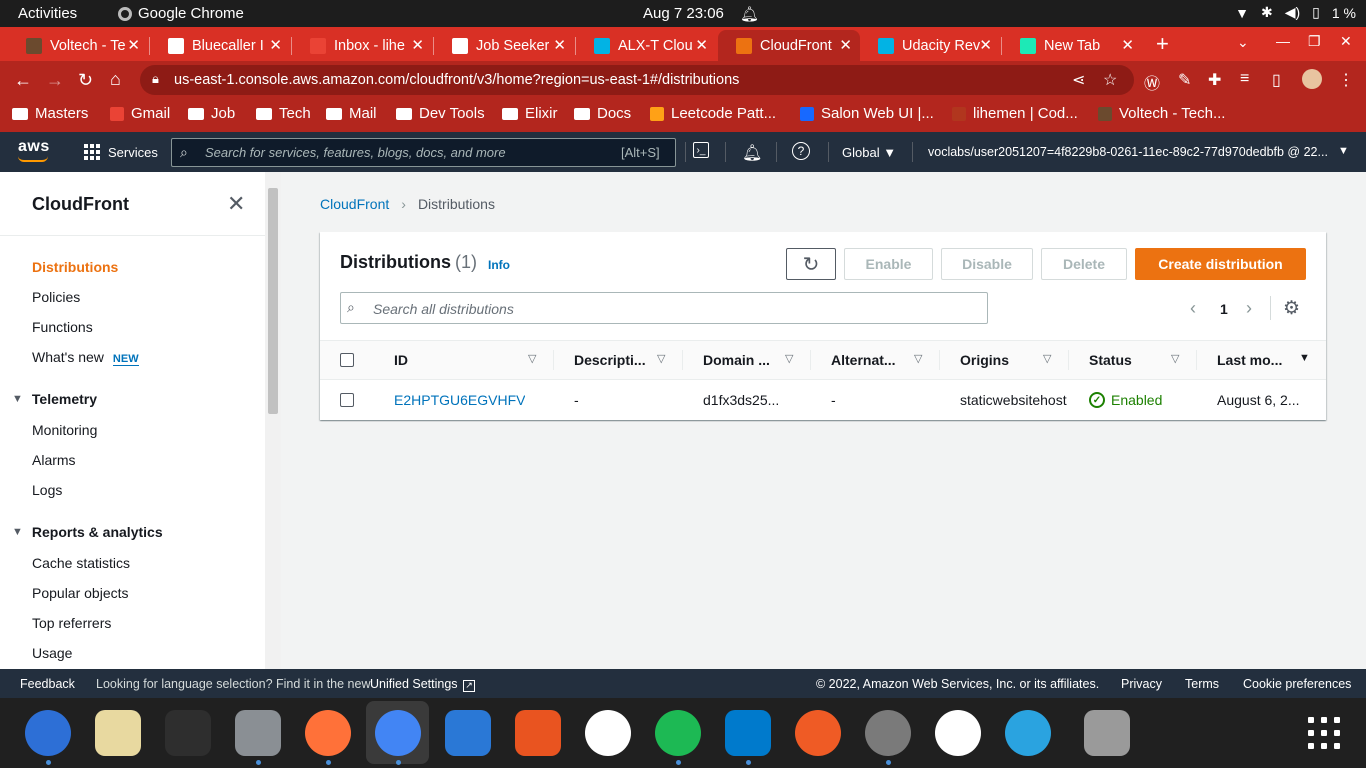  What do you see at coordinates (1152, 82) in the screenshot?
I see `extension-w-icon: Ⓦ` at bounding box center [1152, 82].